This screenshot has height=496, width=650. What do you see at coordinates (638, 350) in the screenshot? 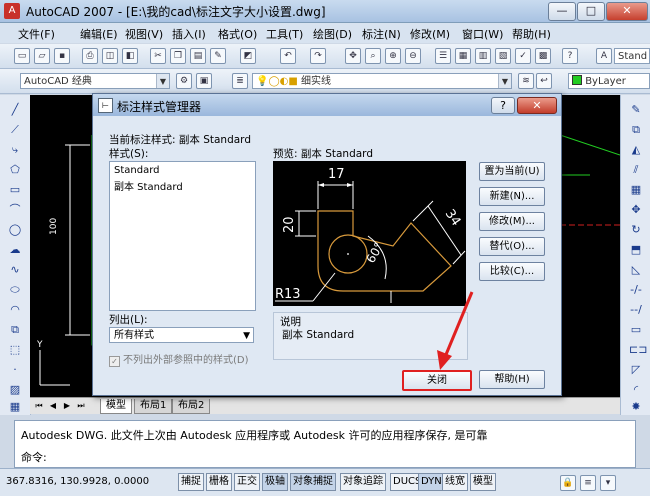
I see `join-icon: ⊏⊐` at bounding box center [638, 350].